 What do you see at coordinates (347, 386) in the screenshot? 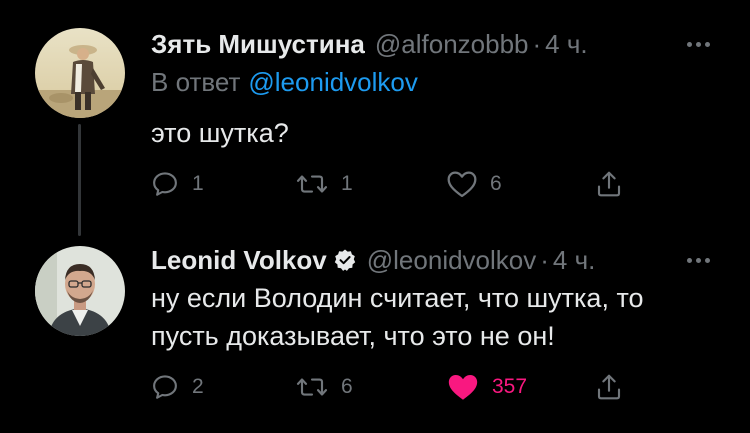
I see `retweet-count: 6` at bounding box center [347, 386].